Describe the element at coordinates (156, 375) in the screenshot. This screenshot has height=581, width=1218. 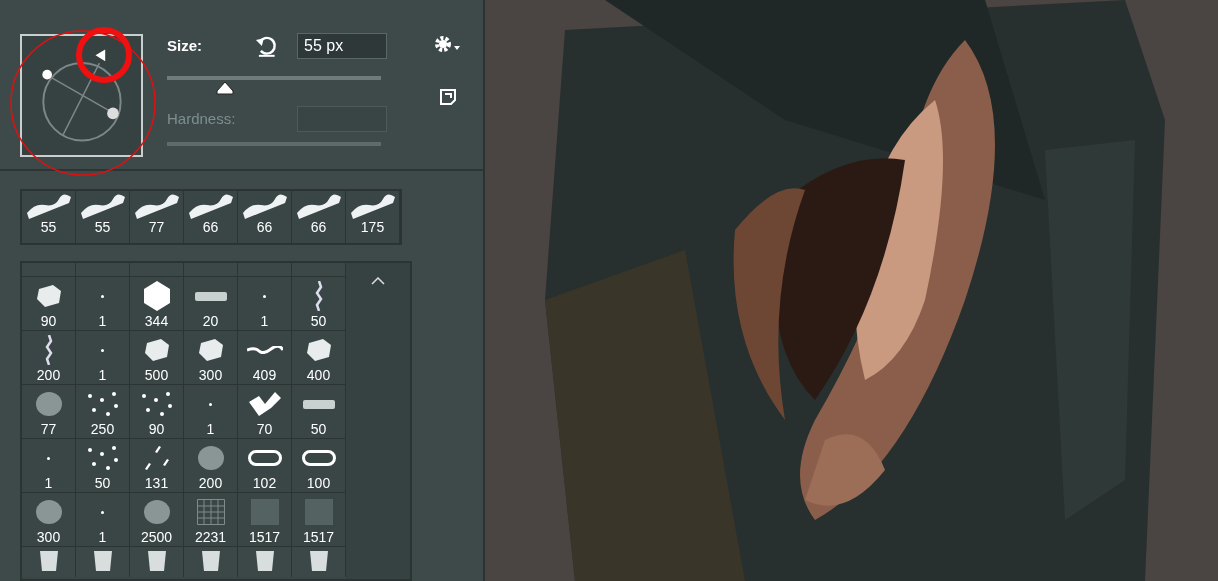
I see `tip-size: 500` at that location.